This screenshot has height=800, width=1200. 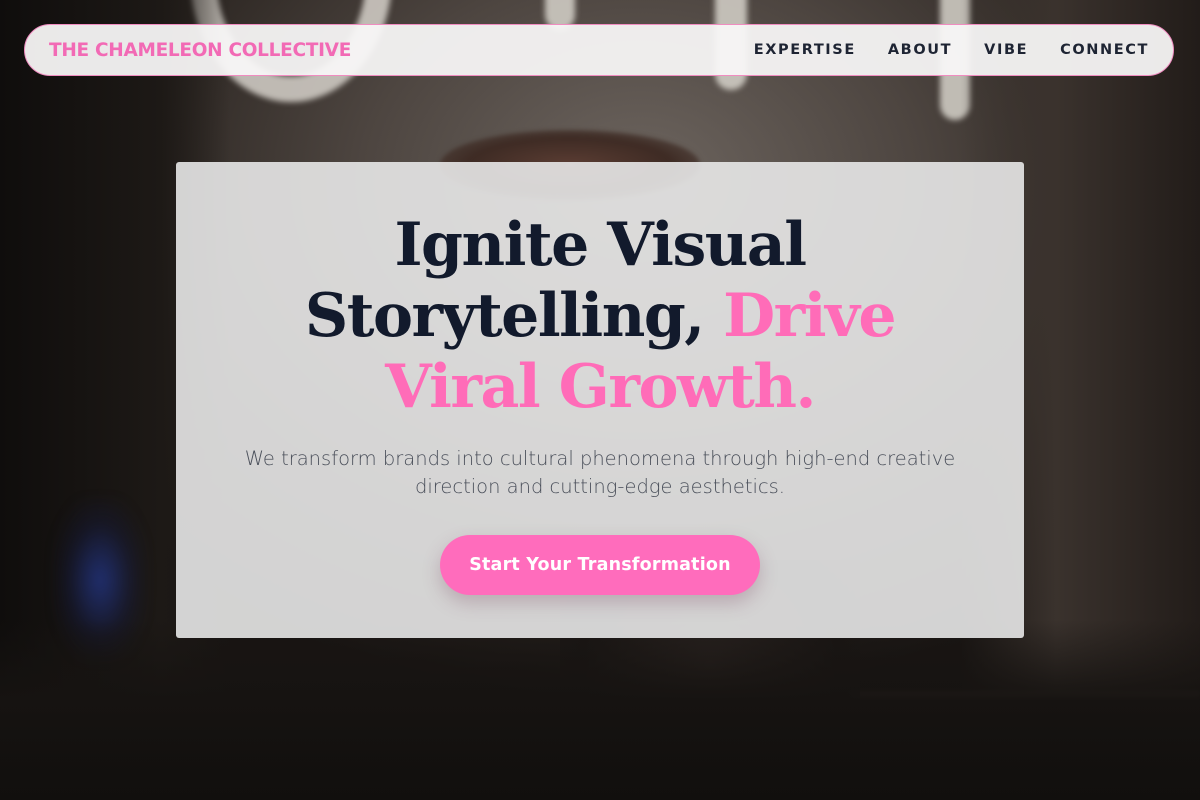 What do you see at coordinates (1104, 50) in the screenshot?
I see `nav-link-connect: CONNECT` at bounding box center [1104, 50].